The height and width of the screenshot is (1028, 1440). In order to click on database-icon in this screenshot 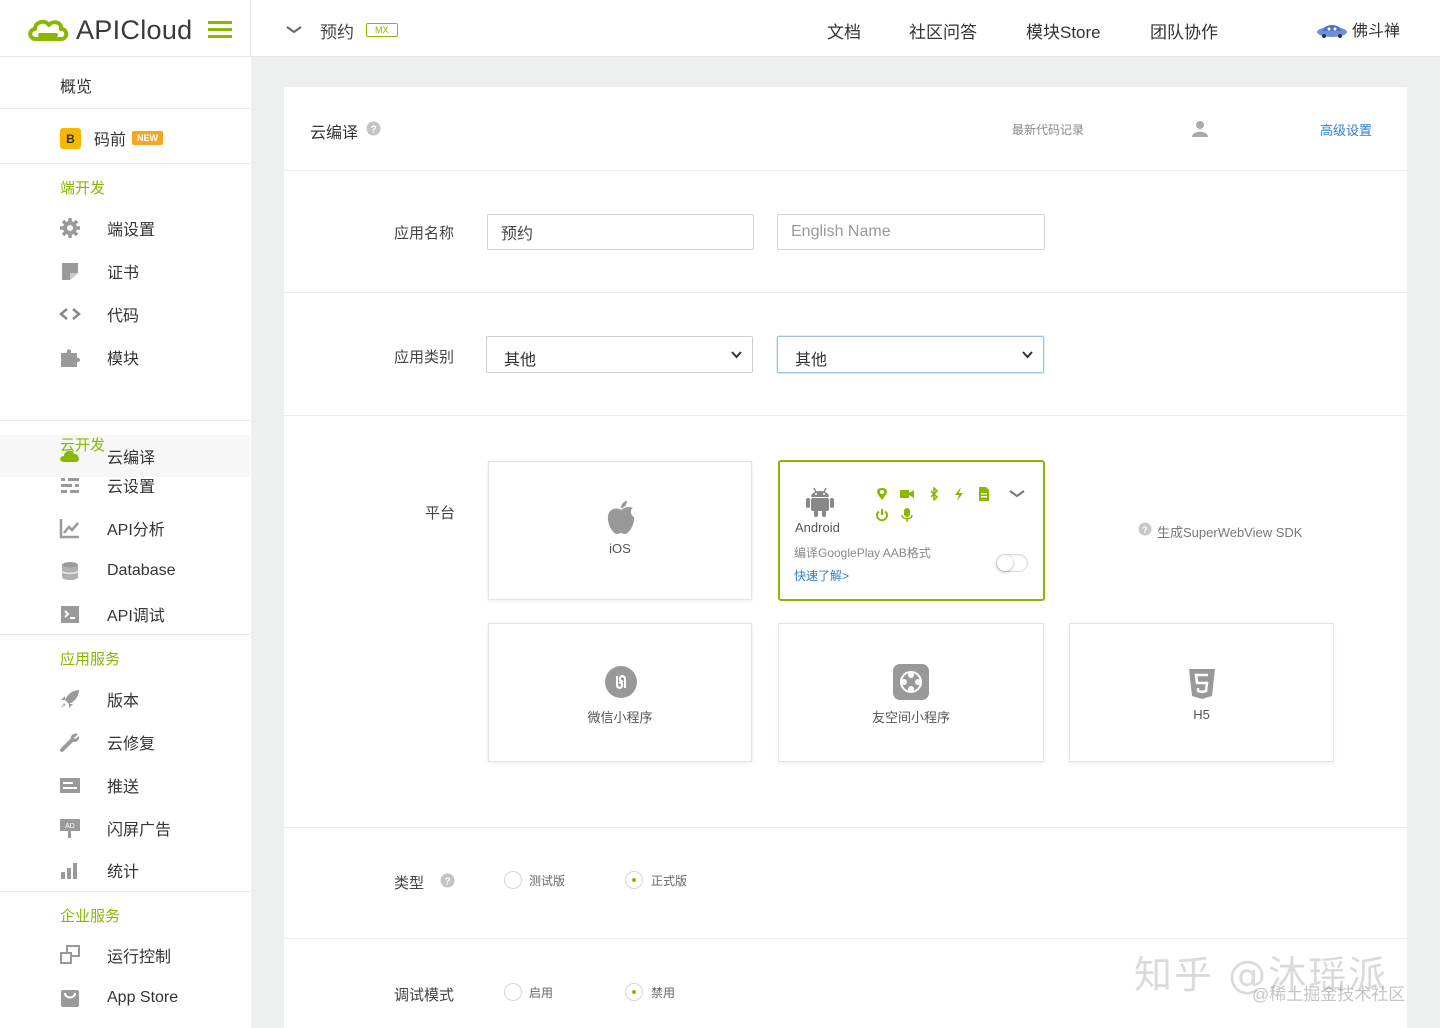, I will do `click(70, 571)`.